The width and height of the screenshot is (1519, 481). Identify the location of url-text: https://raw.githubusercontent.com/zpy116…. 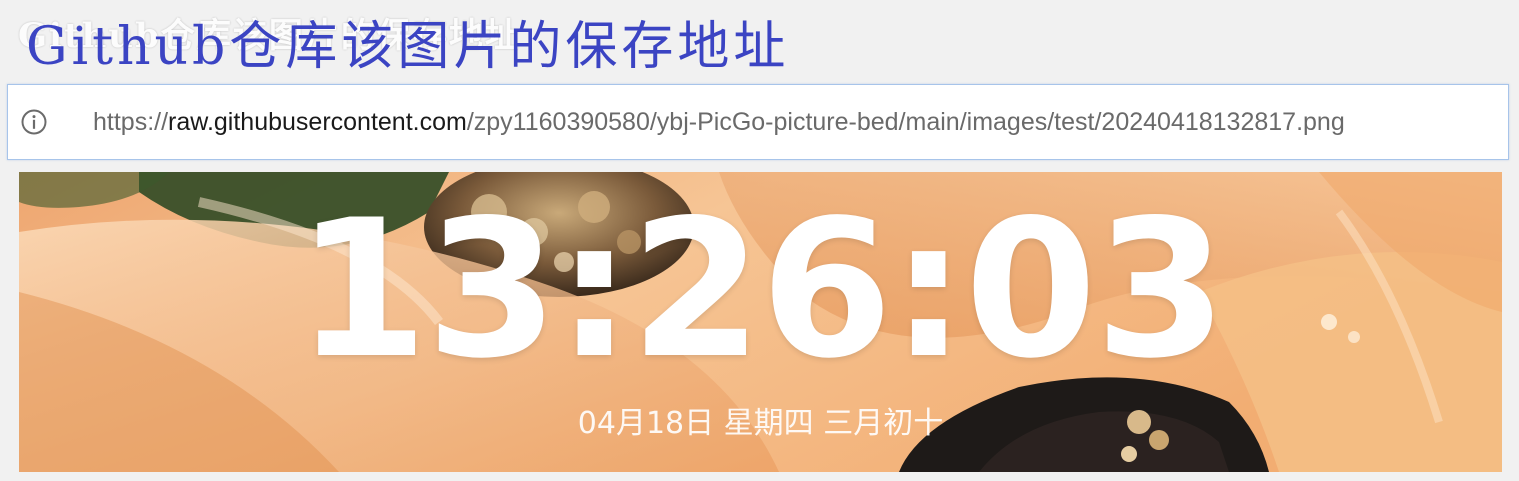
(719, 122).